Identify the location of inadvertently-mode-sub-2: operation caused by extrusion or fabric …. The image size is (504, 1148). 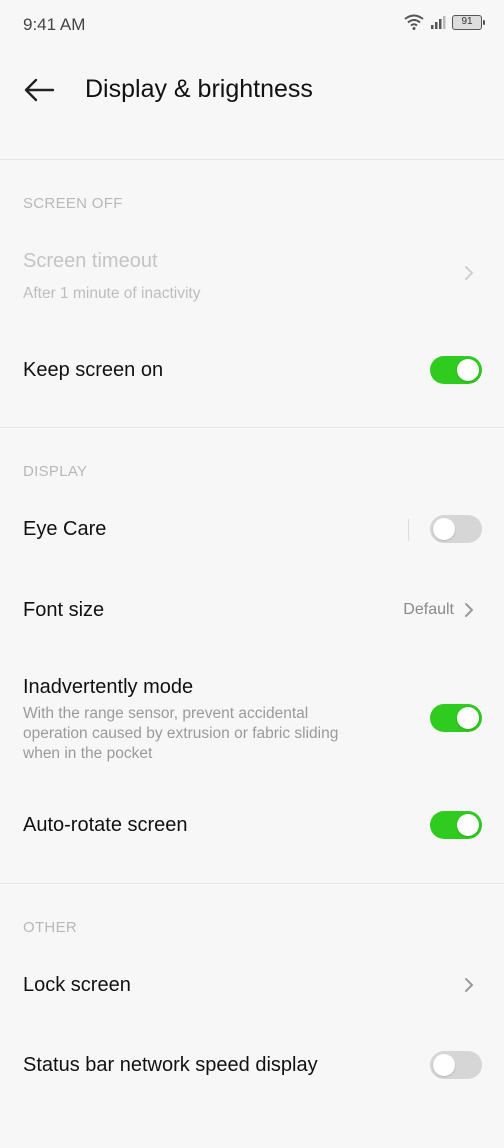
(181, 733).